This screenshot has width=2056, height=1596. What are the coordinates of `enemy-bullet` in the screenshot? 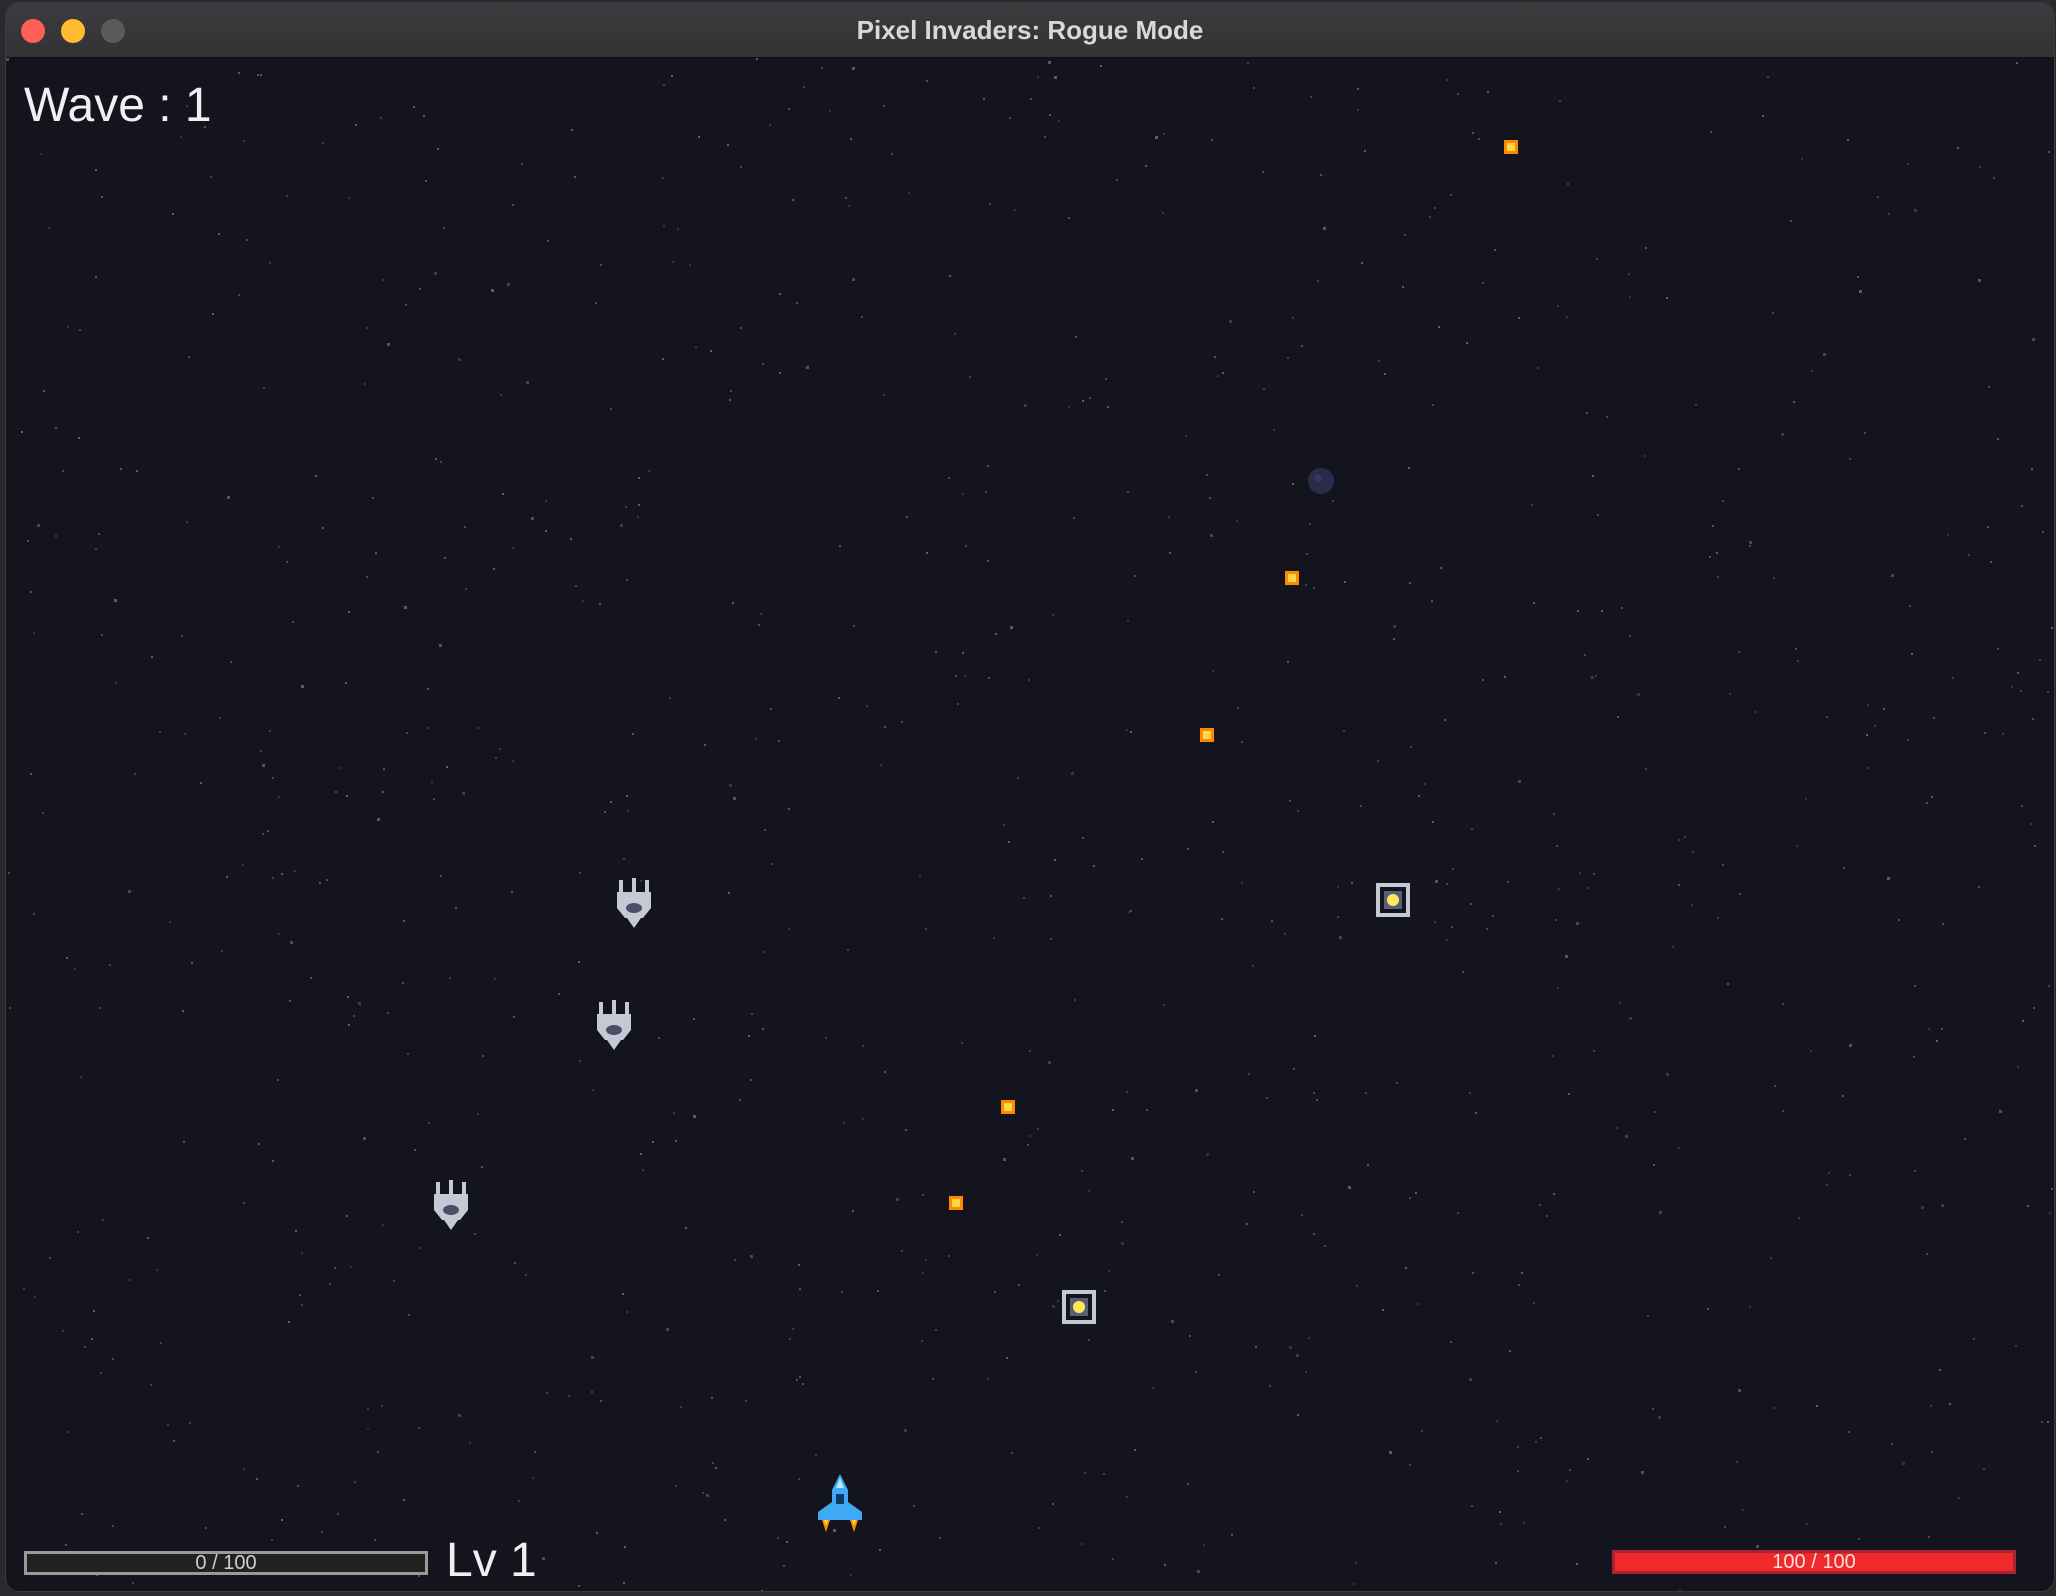 It's located at (1511, 147).